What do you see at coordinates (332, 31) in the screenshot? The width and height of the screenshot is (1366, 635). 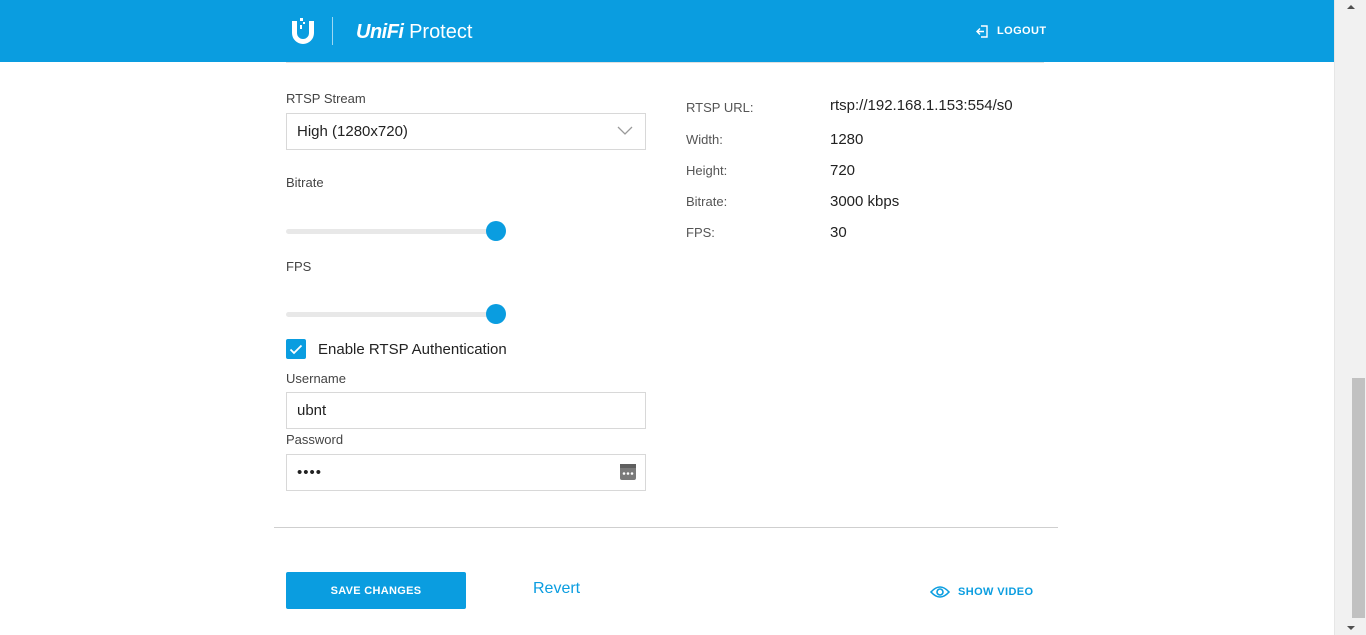 I see `logo-divider` at bounding box center [332, 31].